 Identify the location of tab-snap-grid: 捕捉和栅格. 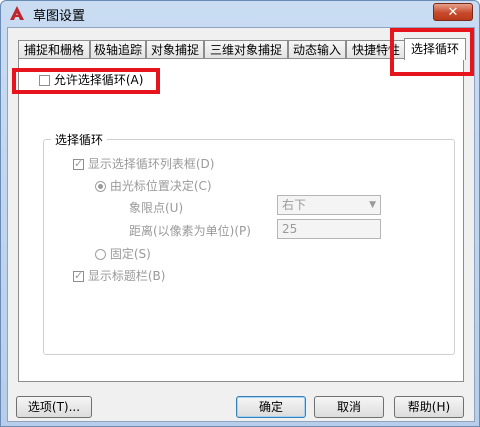
(54, 49).